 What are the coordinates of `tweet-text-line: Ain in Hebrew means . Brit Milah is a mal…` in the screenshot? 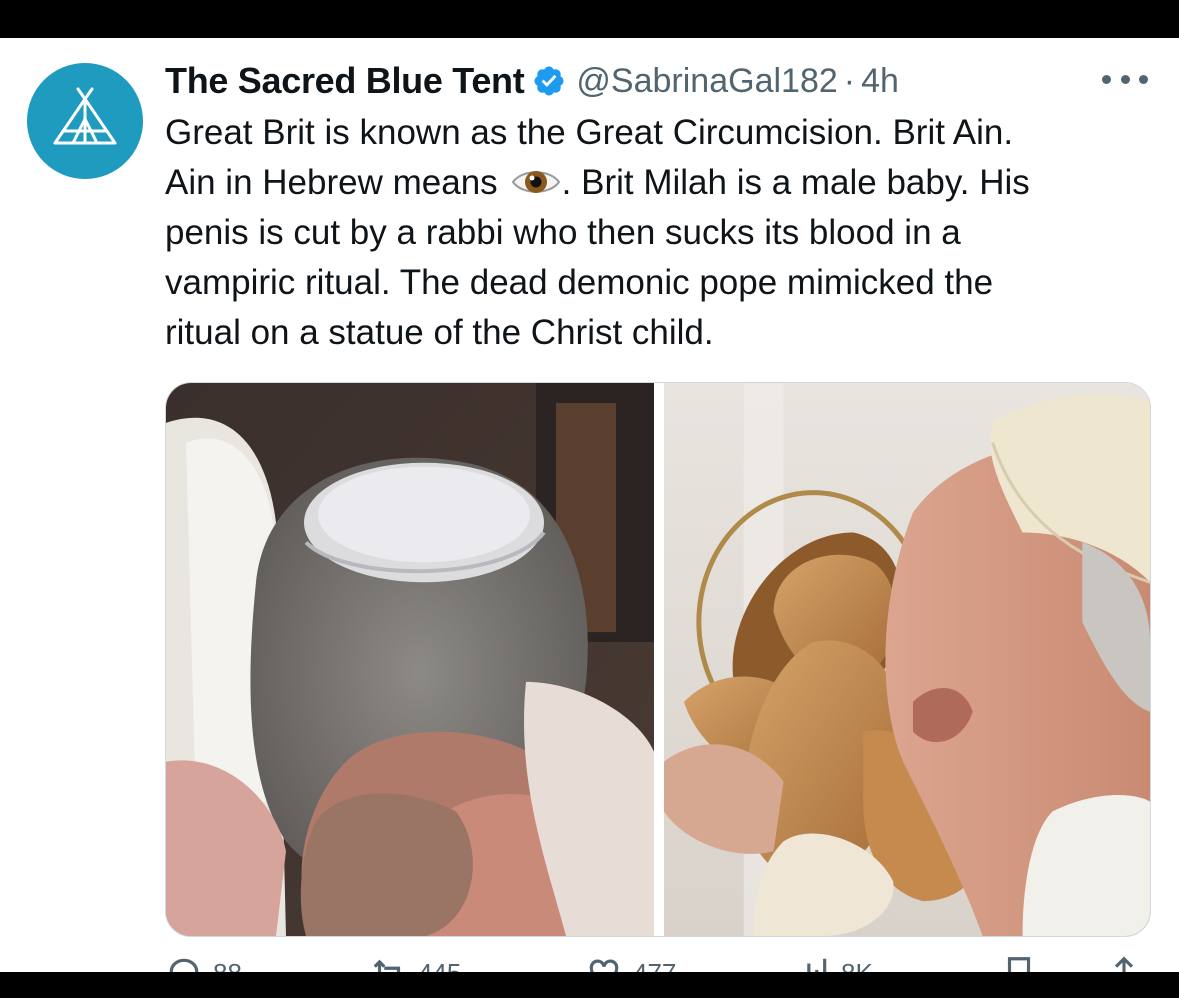 It's located at (665, 183).